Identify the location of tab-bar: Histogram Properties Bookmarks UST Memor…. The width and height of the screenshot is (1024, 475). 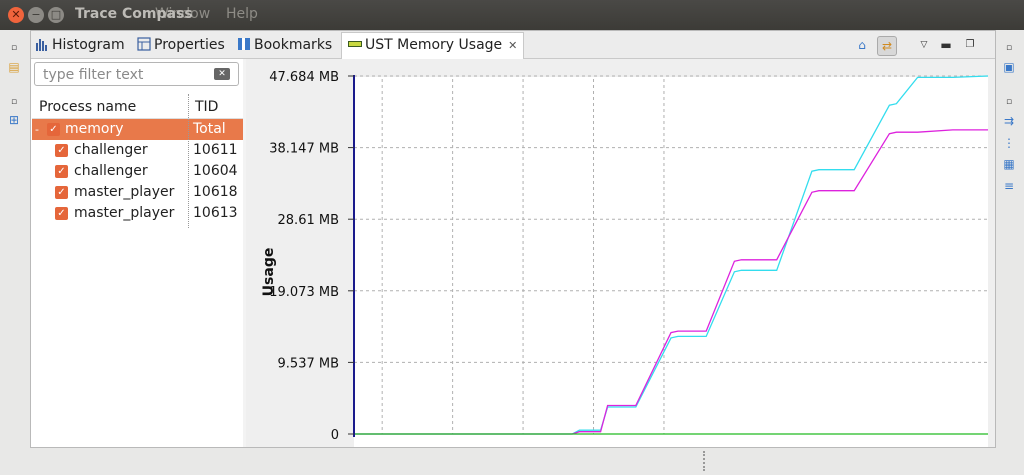
(513, 45).